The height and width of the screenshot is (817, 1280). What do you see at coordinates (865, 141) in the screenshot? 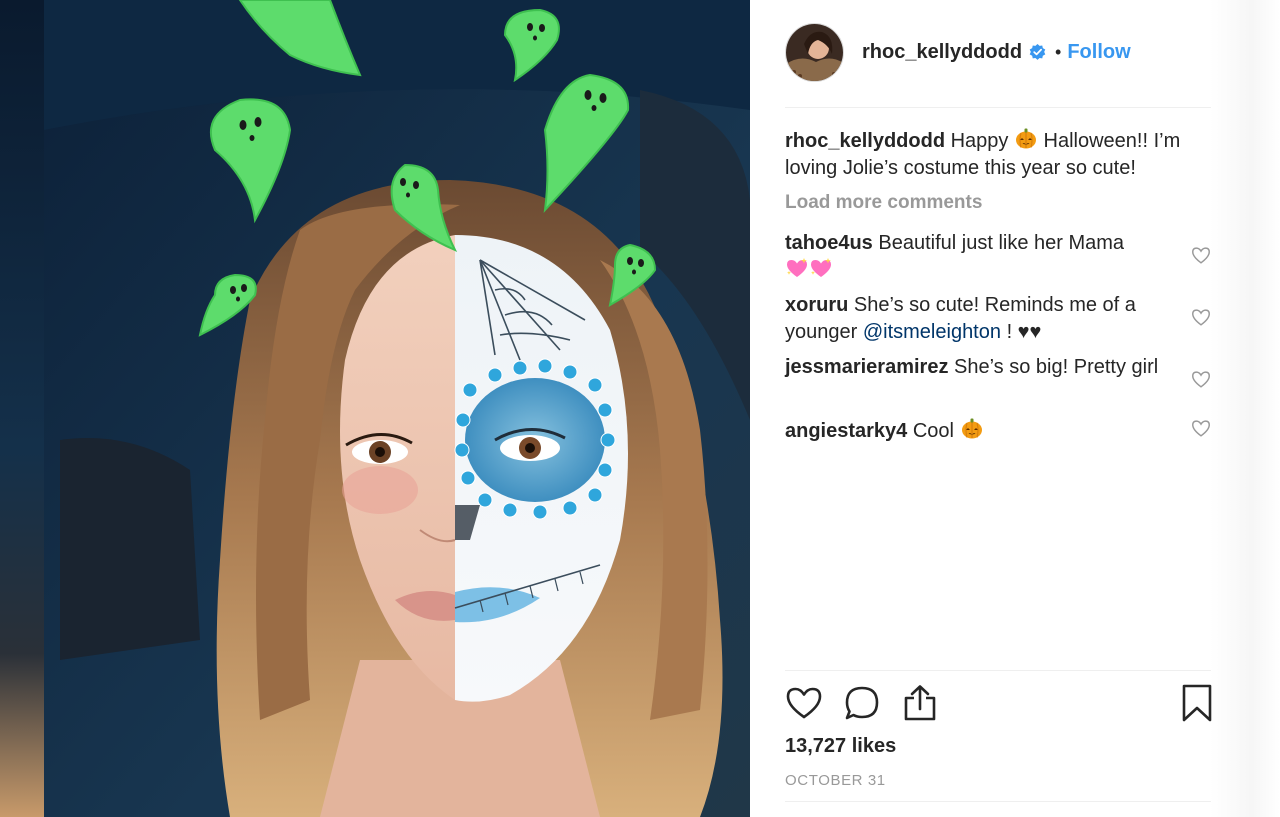
I see `caption-username: rhoc_kellyddodd` at bounding box center [865, 141].